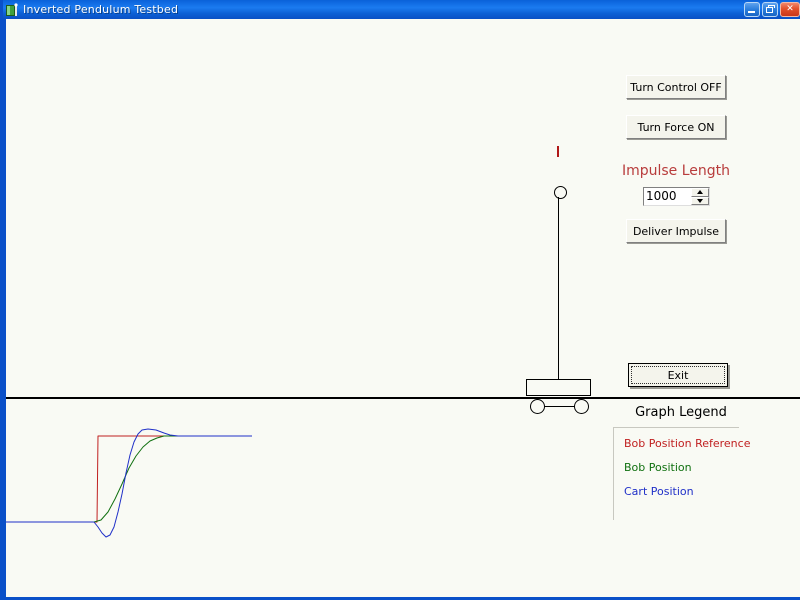 Image resolution: width=800 pixels, height=600 pixels. I want to click on pendulum-bob-icon, so click(560, 192).